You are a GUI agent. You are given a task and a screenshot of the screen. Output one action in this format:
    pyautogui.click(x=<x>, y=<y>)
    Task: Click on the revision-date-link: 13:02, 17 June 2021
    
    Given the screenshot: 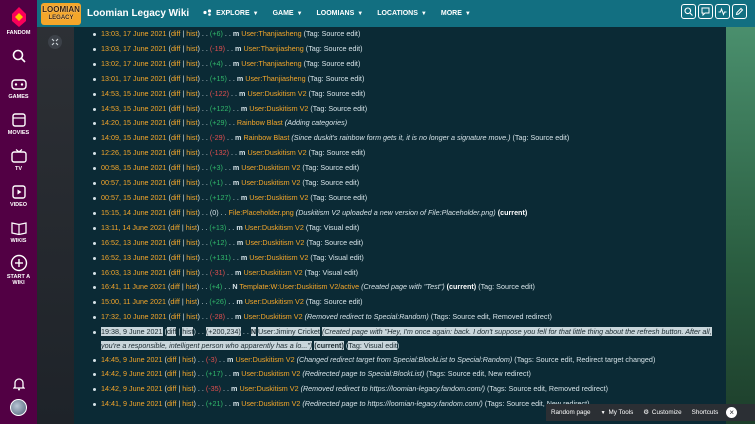 What is the action you would take?
    pyautogui.click(x=134, y=63)
    